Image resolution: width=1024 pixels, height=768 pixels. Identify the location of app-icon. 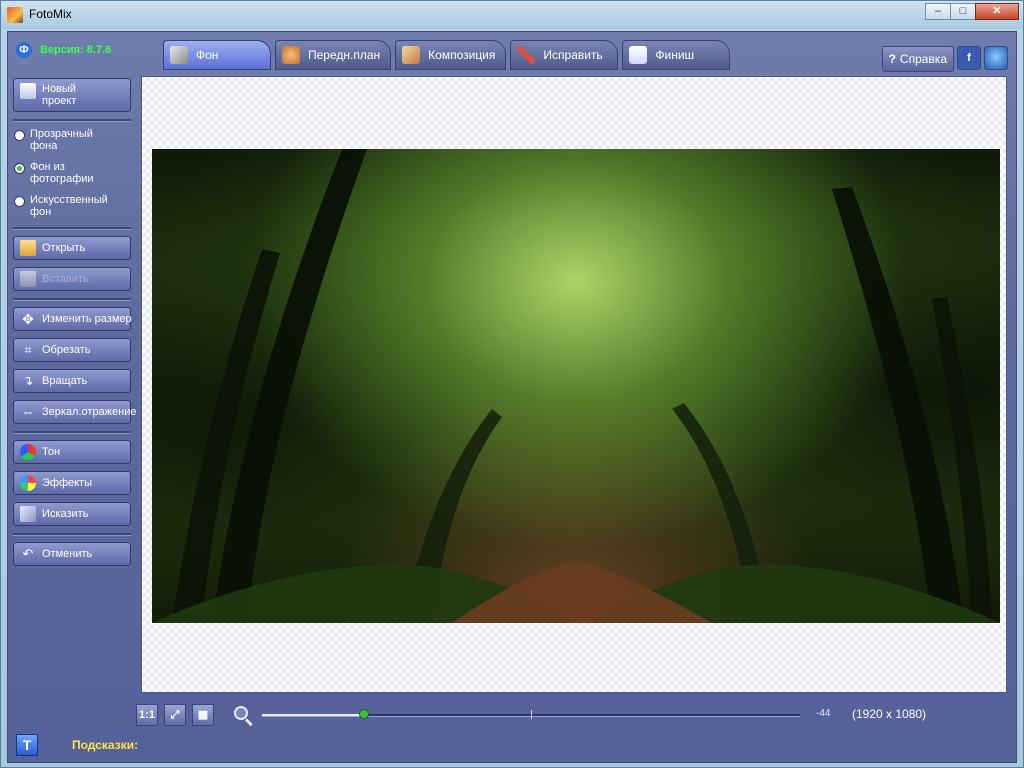
(15, 15).